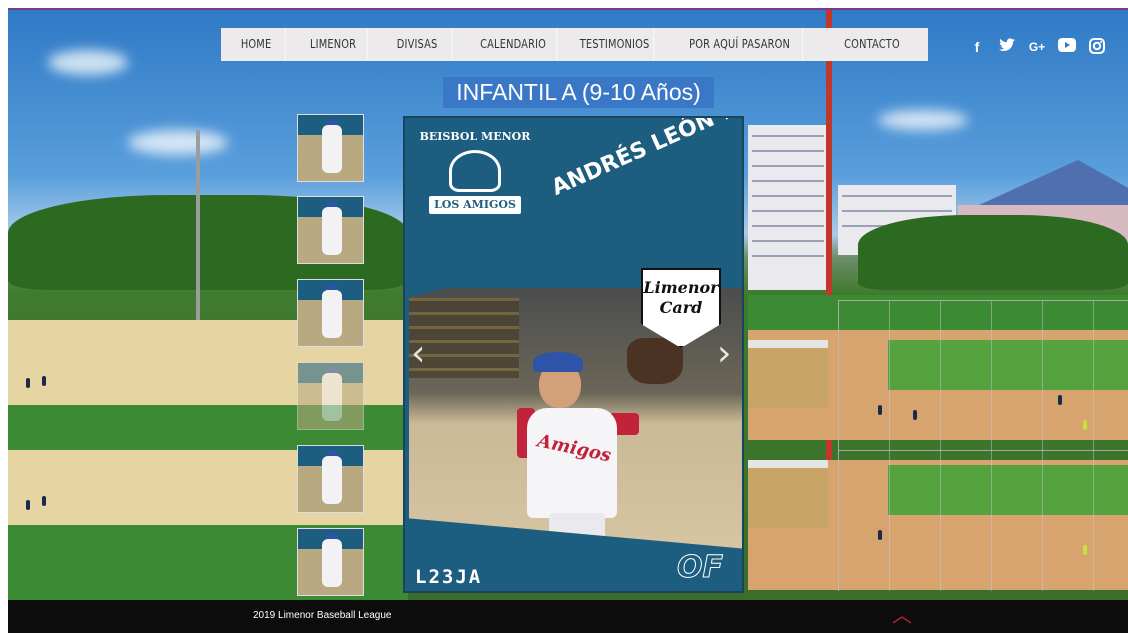 Image resolution: width=1128 pixels, height=633 pixels. I want to click on nav-limenor: LIMENOR, so click(333, 44).